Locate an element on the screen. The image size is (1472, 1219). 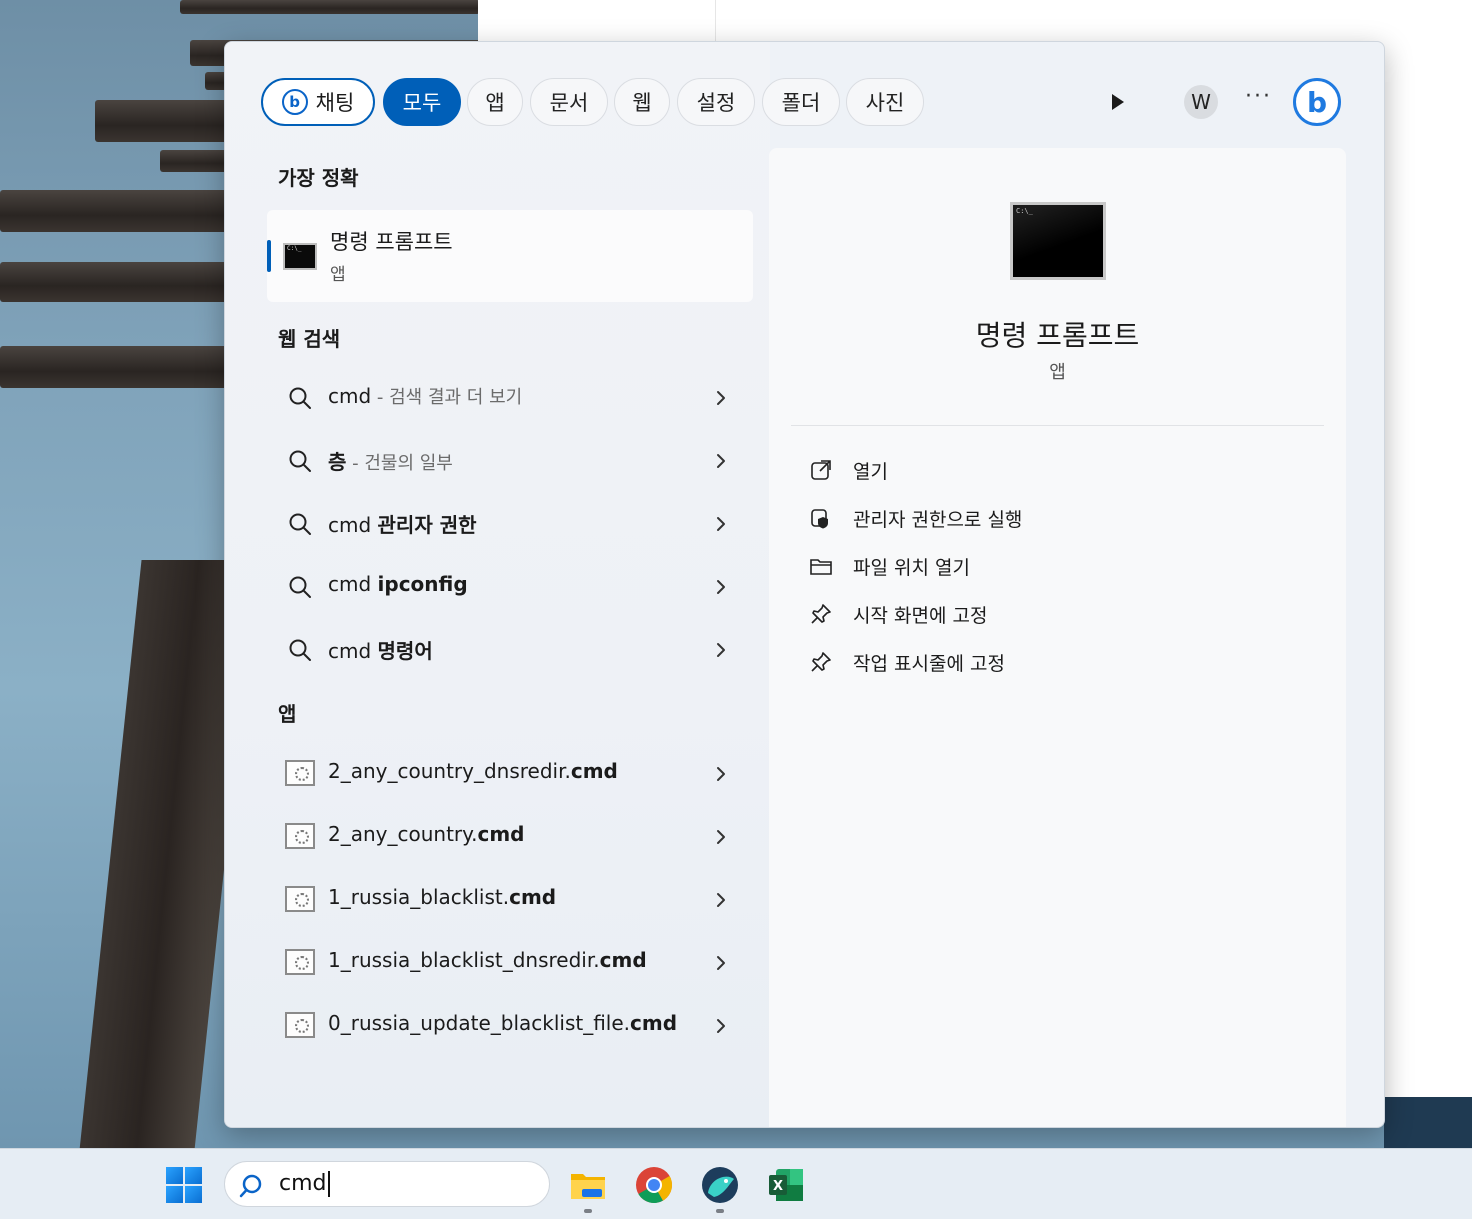
best-match-heading: 가장 정확 is located at coordinates (318, 178).